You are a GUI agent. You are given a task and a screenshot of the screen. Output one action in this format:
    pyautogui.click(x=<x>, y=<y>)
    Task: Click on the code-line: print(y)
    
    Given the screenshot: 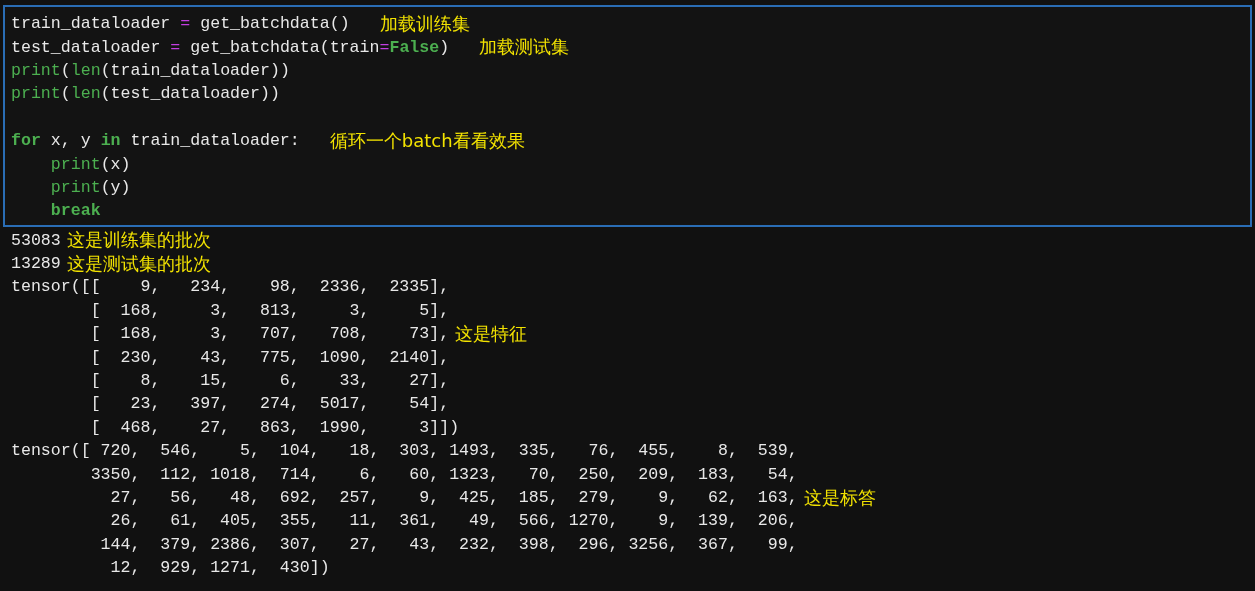 What is the action you would take?
    pyautogui.click(x=90, y=187)
    